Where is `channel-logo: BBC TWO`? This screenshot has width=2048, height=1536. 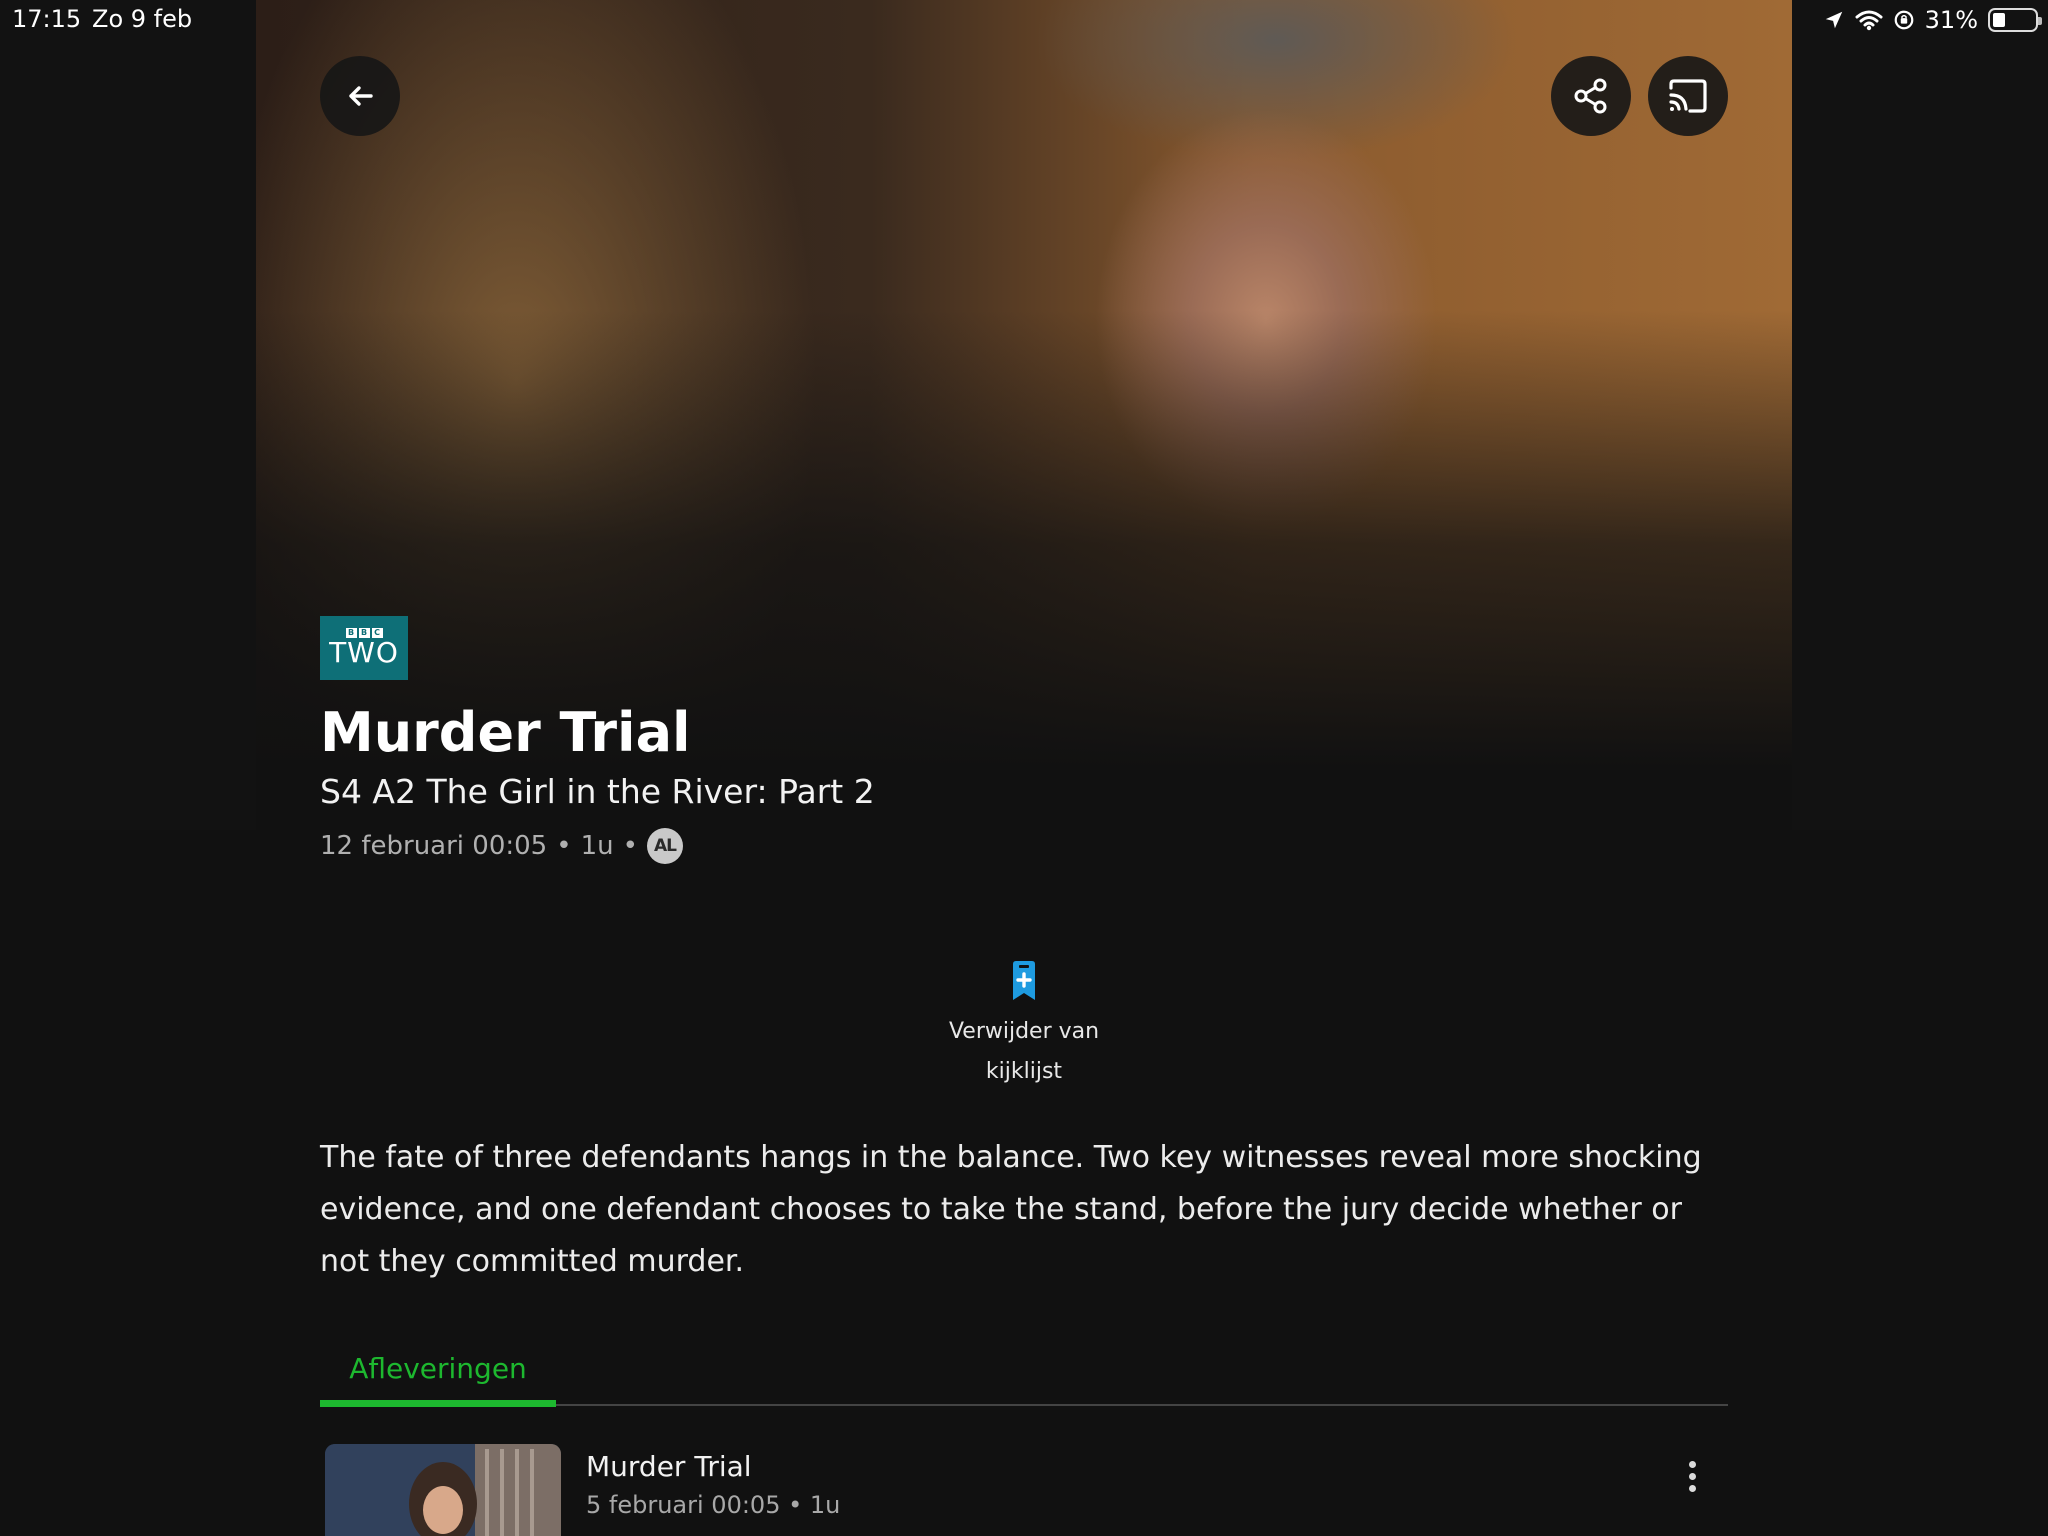 channel-logo: BBC TWO is located at coordinates (364, 648).